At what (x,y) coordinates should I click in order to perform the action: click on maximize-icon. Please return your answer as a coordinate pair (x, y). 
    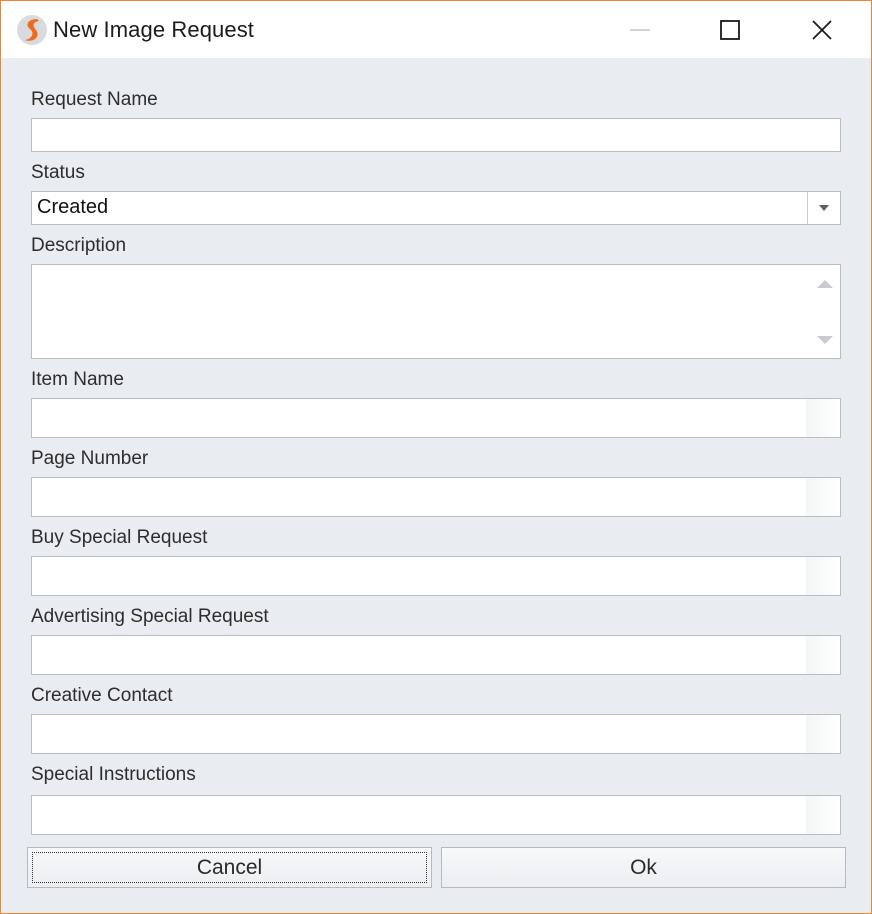
    Looking at the image, I should click on (730, 29).